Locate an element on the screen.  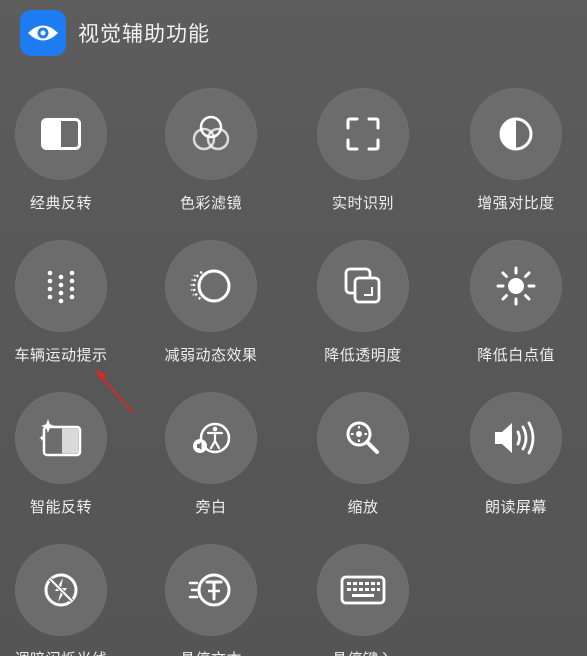
tile-contrast: 增强对比度 is located at coordinates (516, 158).